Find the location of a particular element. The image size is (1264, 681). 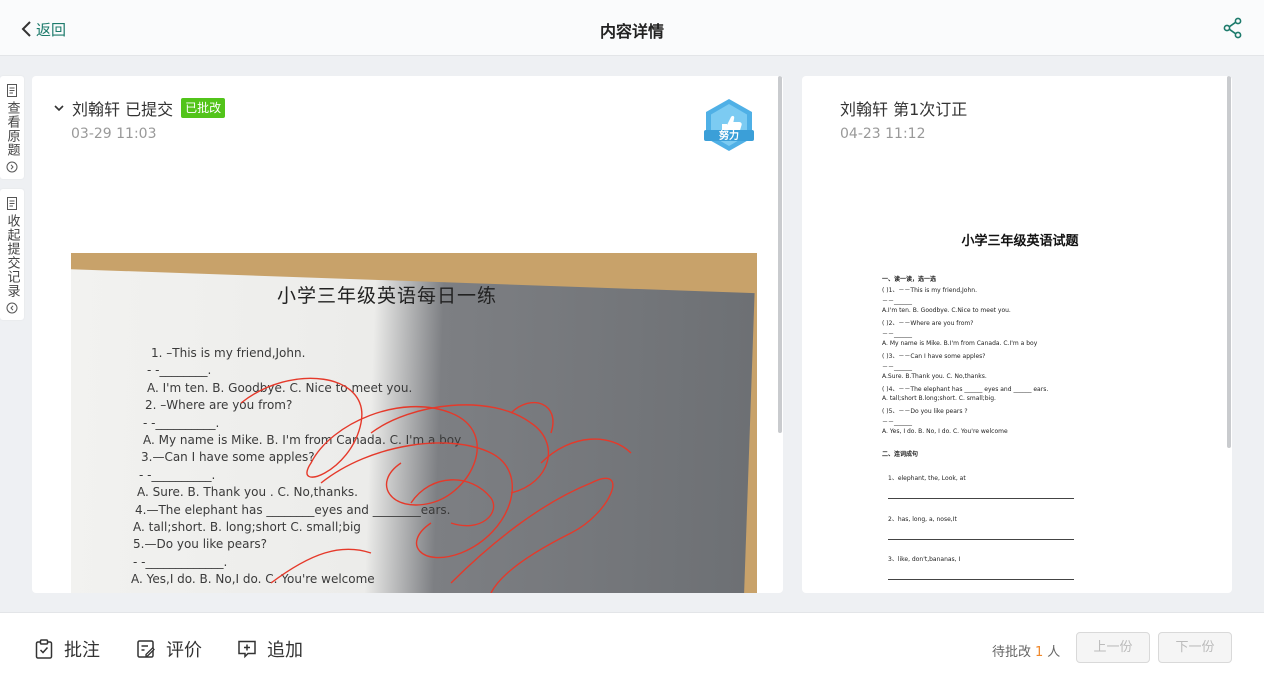

evaluate-button: 评价 is located at coordinates (169, 649).